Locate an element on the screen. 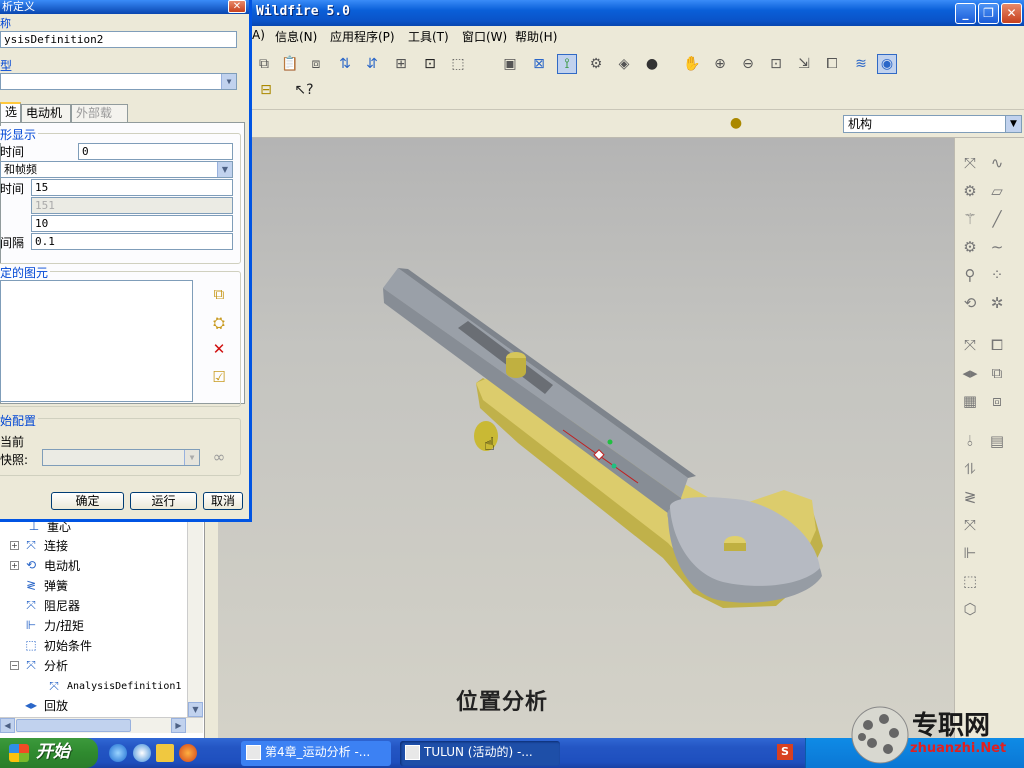 The width and height of the screenshot is (1024, 768). dialog-title: 析定义 is located at coordinates (124, 7).